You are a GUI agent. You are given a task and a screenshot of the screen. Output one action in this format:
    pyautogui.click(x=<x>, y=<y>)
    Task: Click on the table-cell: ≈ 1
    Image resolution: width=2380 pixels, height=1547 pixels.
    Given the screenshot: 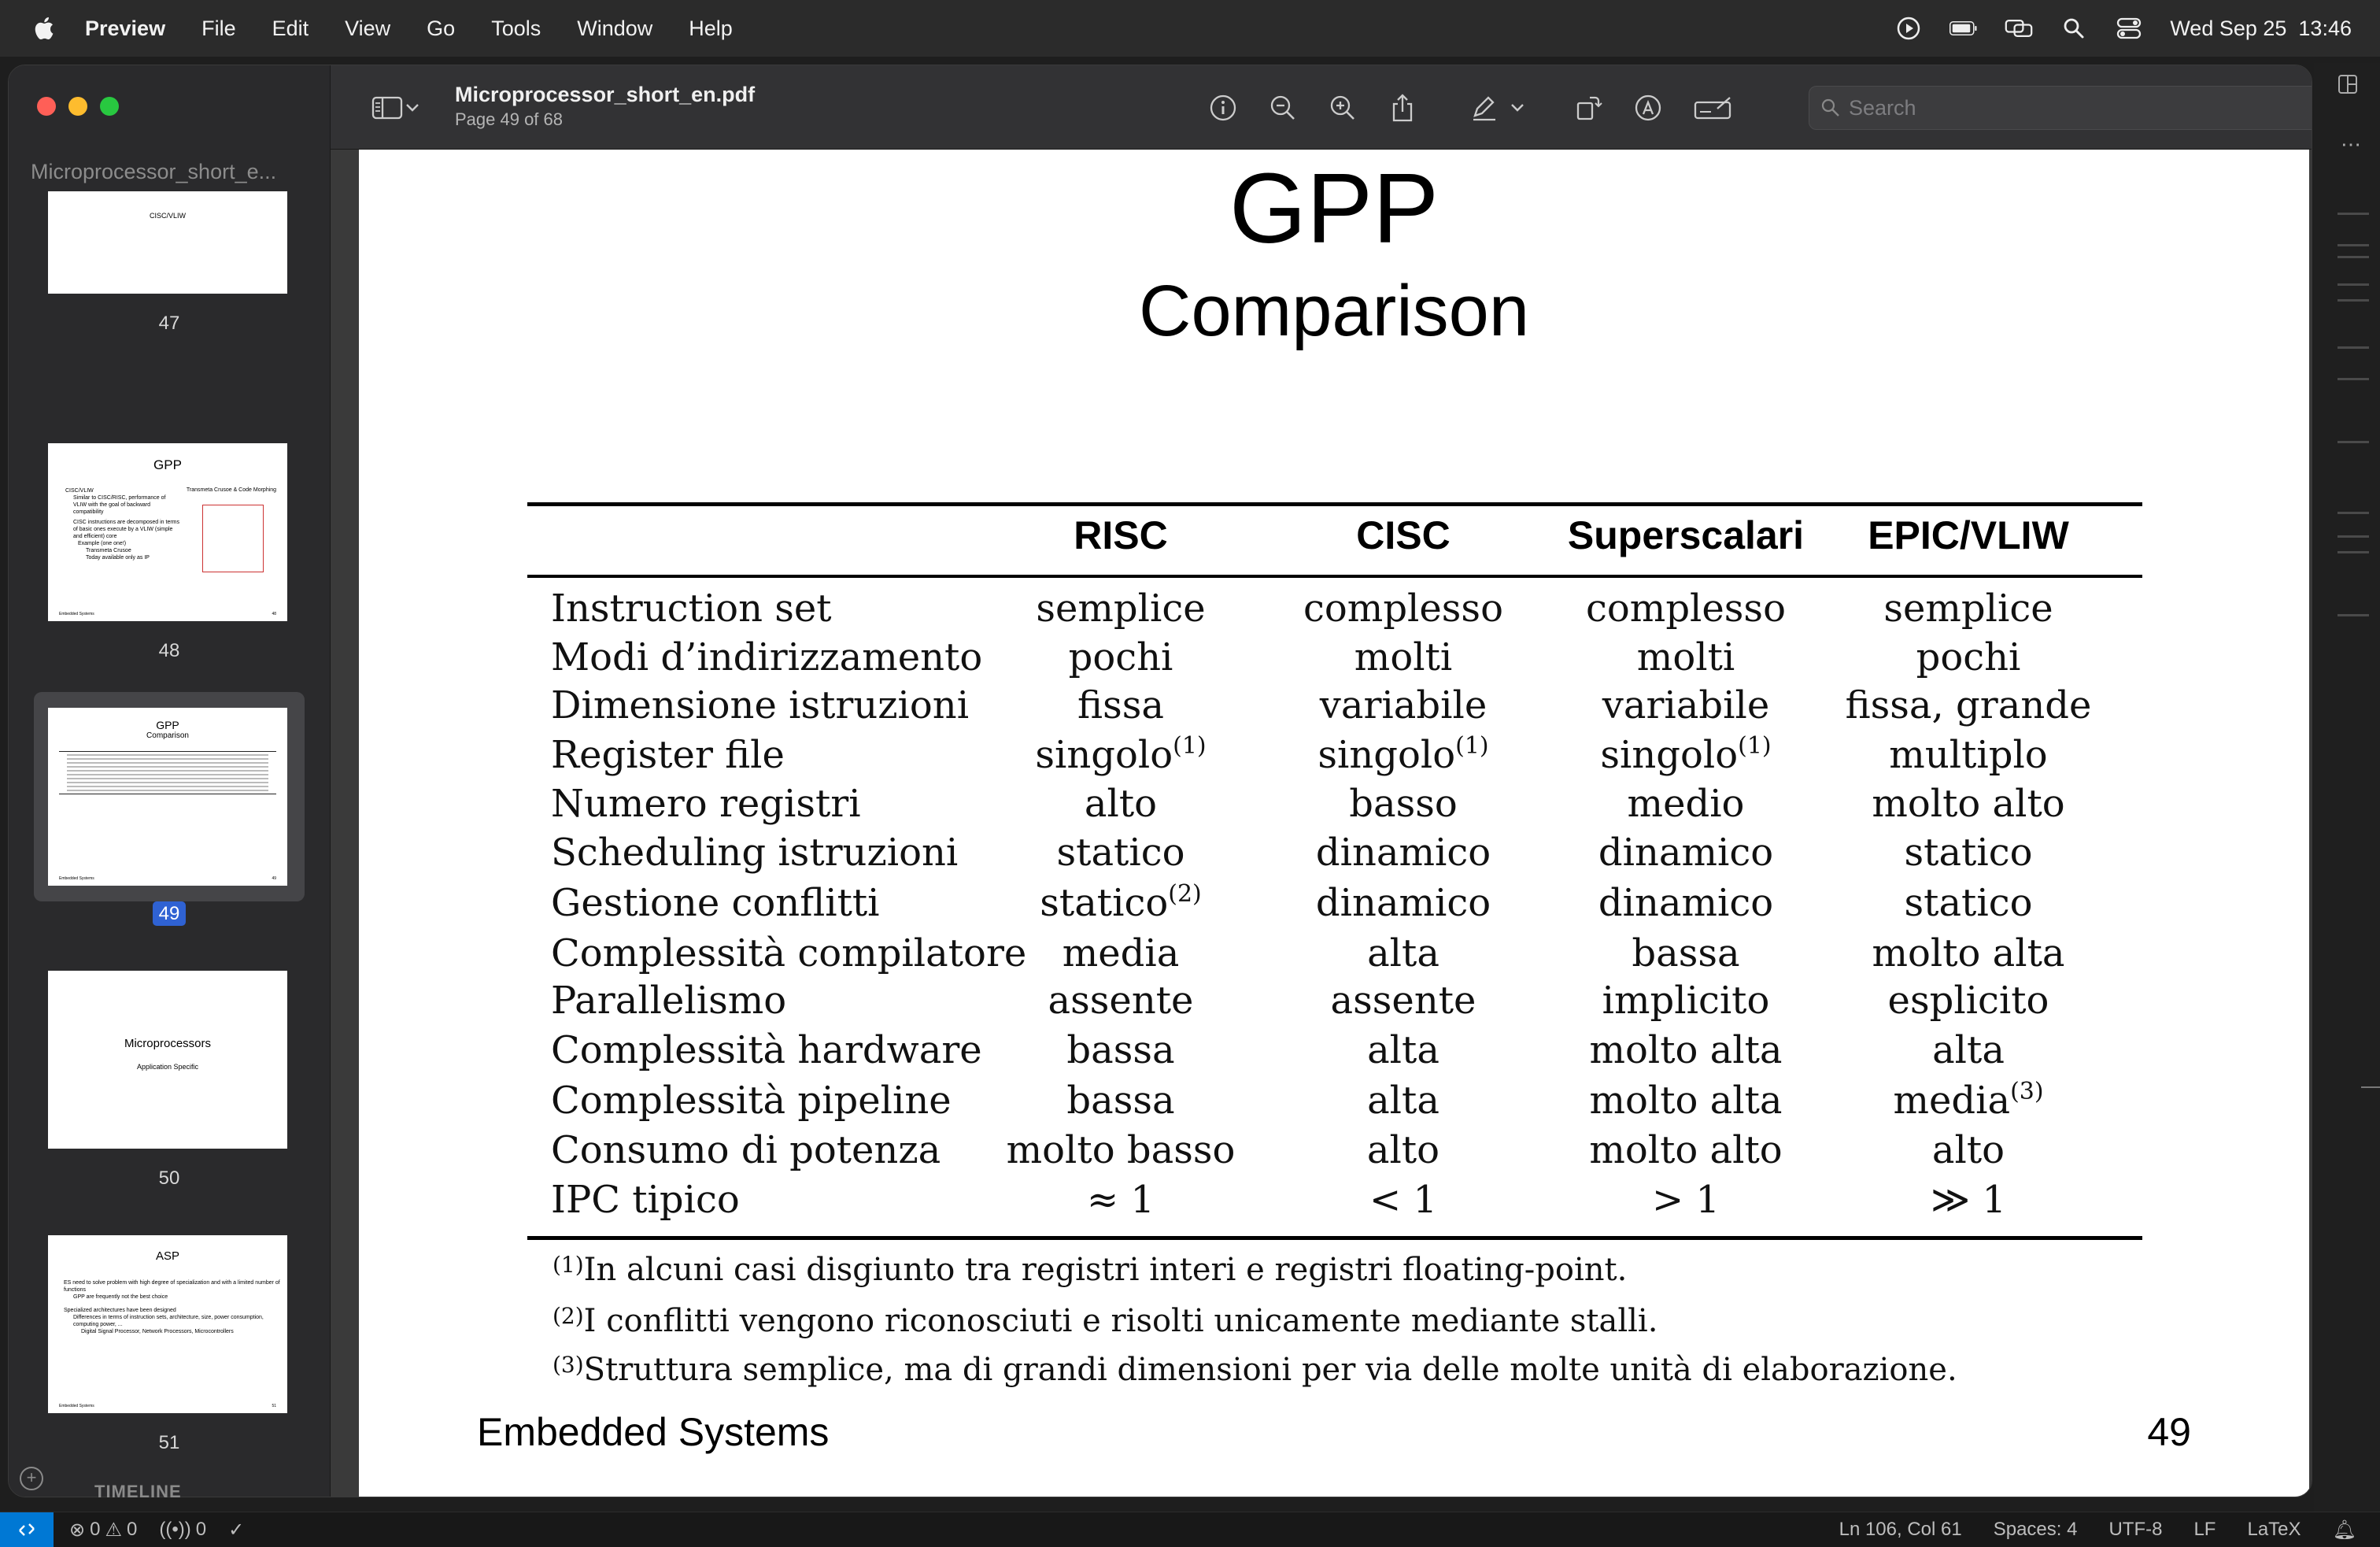 What is the action you would take?
    pyautogui.click(x=1120, y=1199)
    